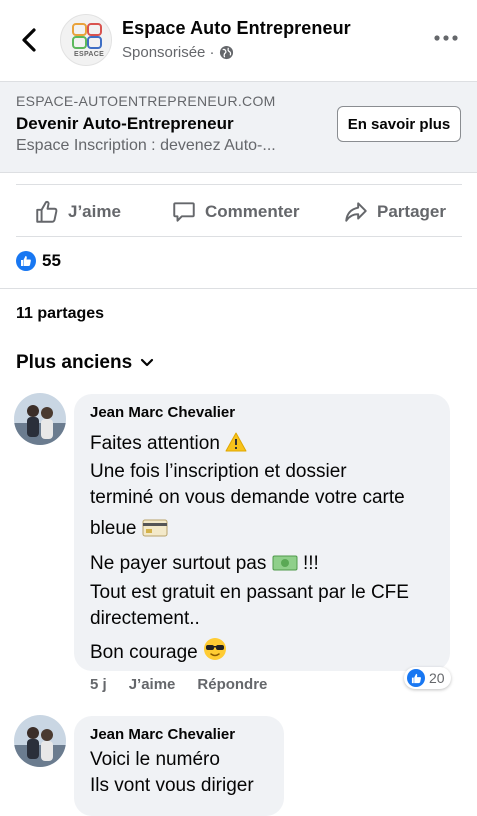  Describe the element at coordinates (218, 471) in the screenshot. I see `comment-text: Une fois l’inscription et dossier` at that location.